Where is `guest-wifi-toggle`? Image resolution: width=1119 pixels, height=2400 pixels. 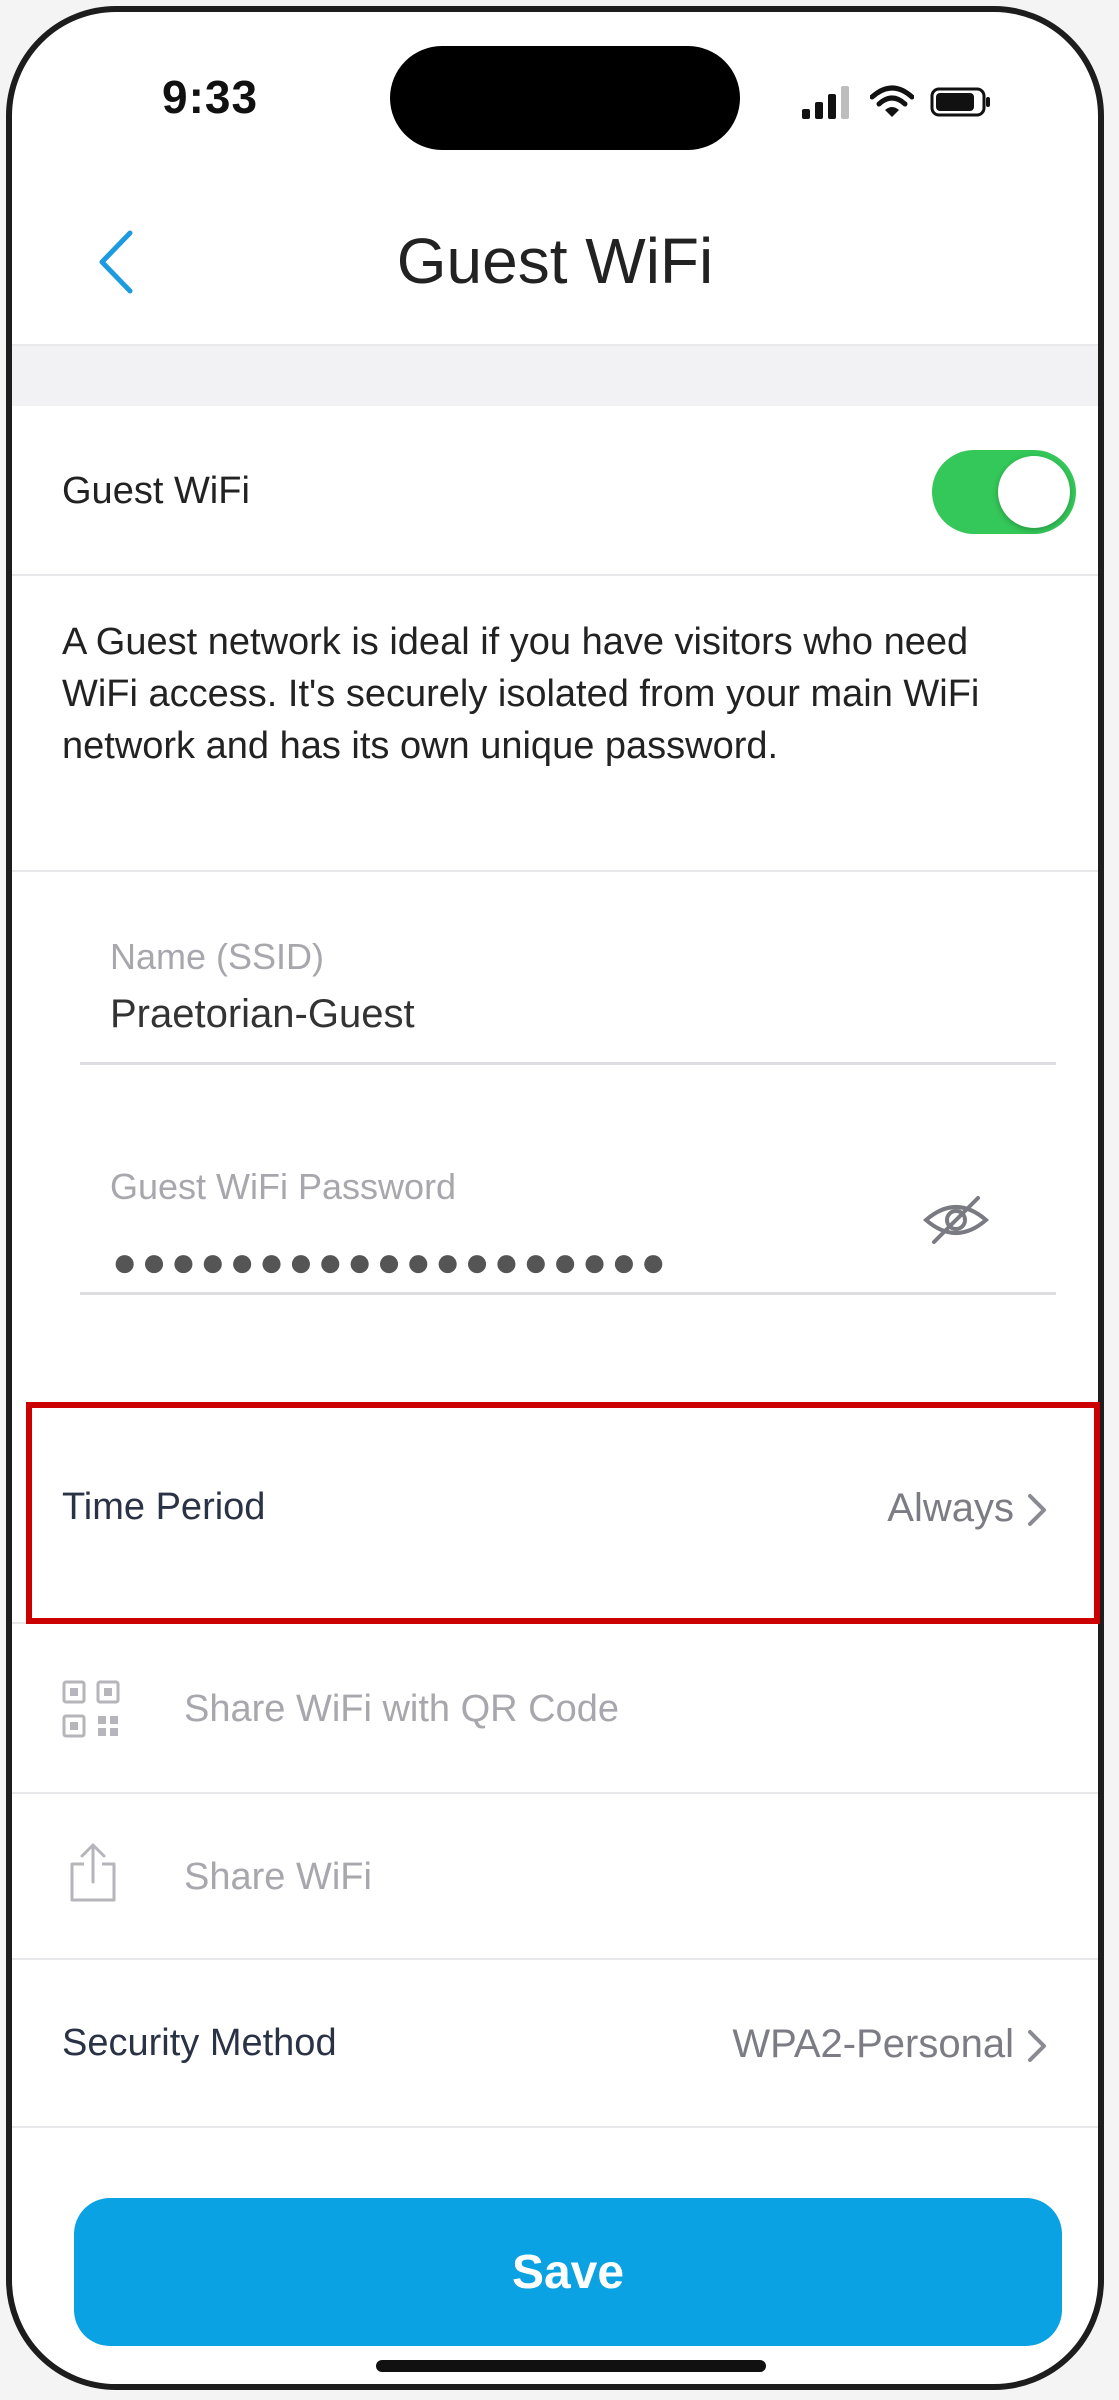 guest-wifi-toggle is located at coordinates (1004, 492).